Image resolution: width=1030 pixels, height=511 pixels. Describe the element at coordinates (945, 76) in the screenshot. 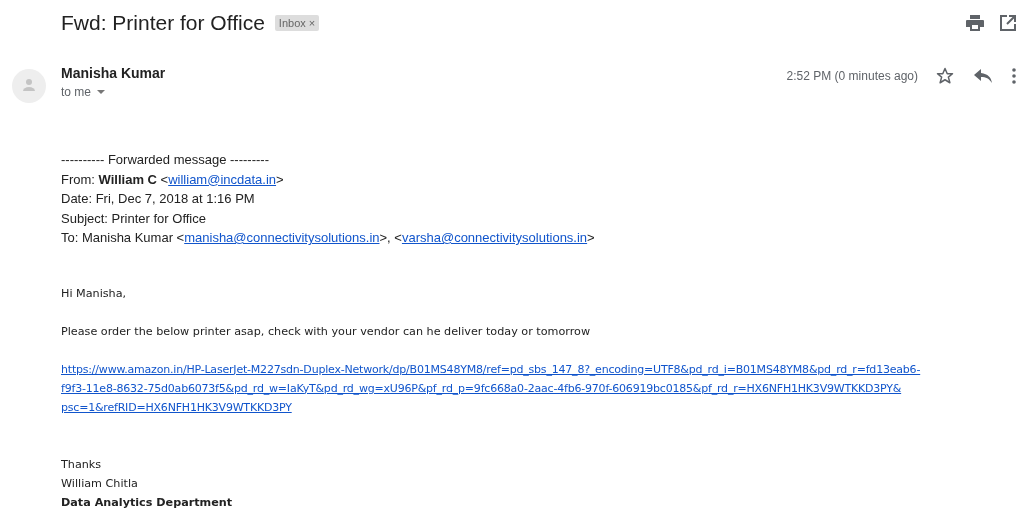

I see `star-icon` at that location.